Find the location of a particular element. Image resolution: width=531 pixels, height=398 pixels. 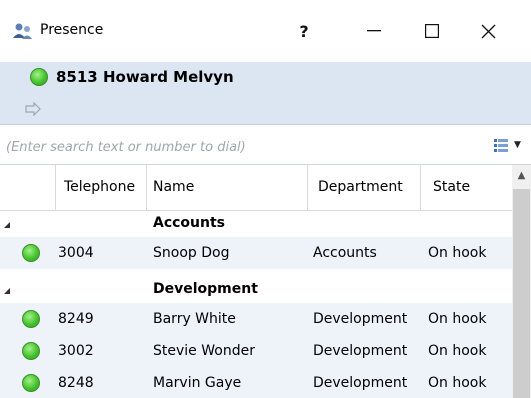

minimize-button is located at coordinates (374, 31).